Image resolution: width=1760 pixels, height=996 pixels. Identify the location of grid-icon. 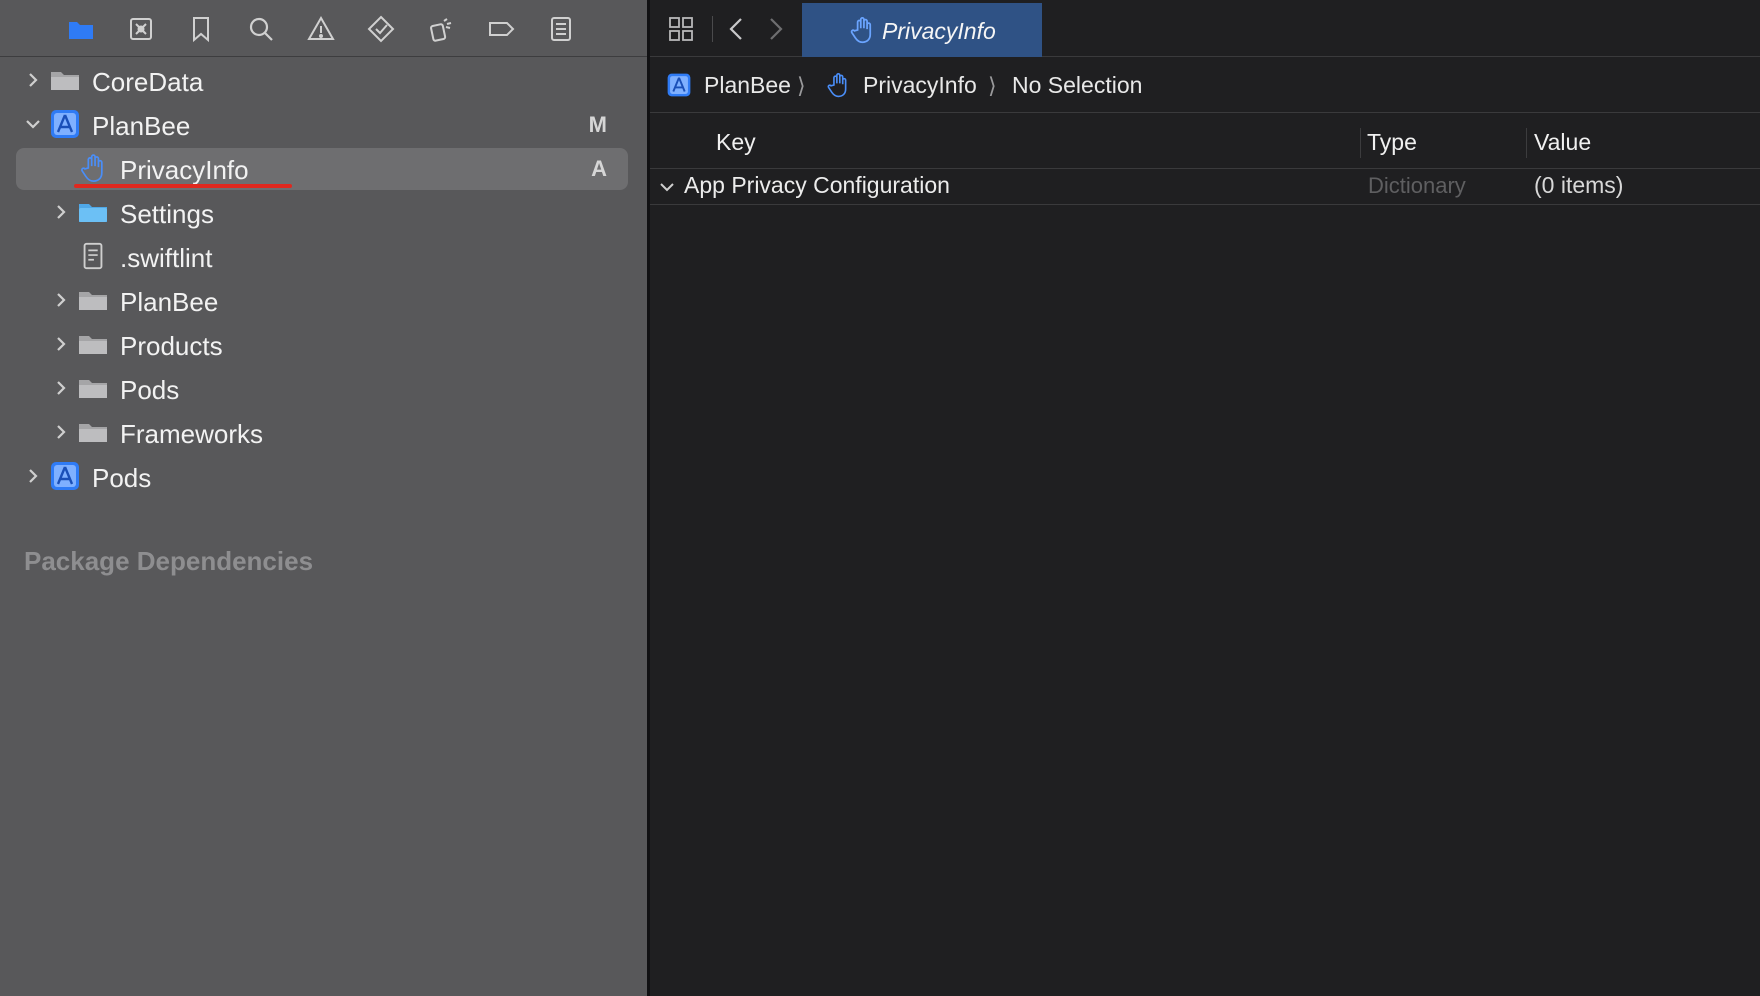
(681, 29).